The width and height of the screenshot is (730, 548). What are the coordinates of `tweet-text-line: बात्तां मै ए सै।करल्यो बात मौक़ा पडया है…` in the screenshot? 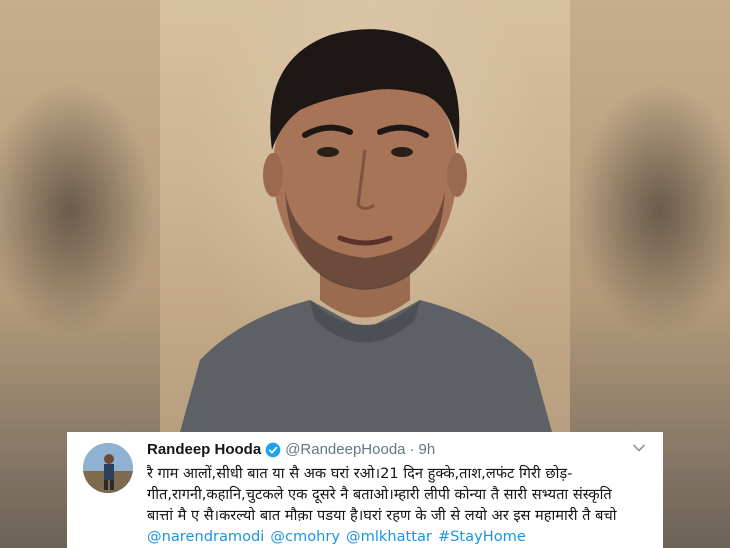 It's located at (382, 515).